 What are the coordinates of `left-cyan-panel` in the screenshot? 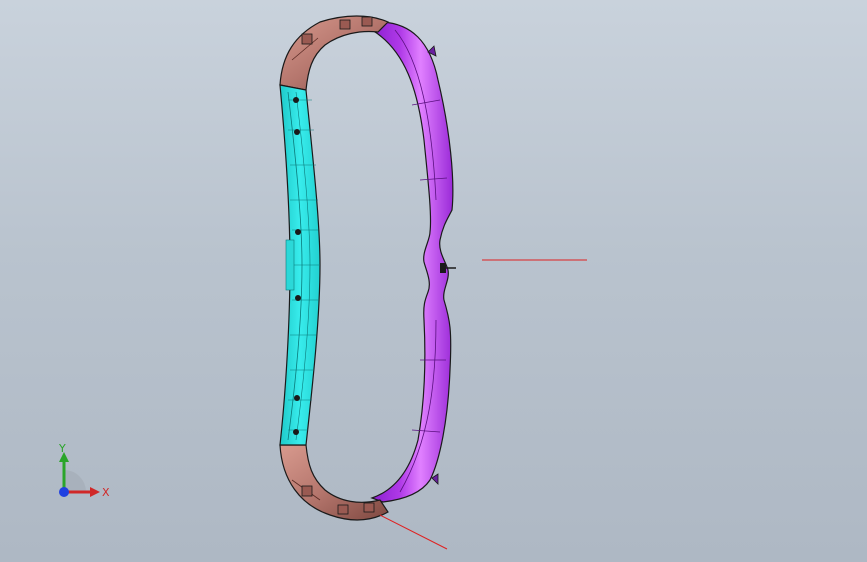 It's located at (300, 265).